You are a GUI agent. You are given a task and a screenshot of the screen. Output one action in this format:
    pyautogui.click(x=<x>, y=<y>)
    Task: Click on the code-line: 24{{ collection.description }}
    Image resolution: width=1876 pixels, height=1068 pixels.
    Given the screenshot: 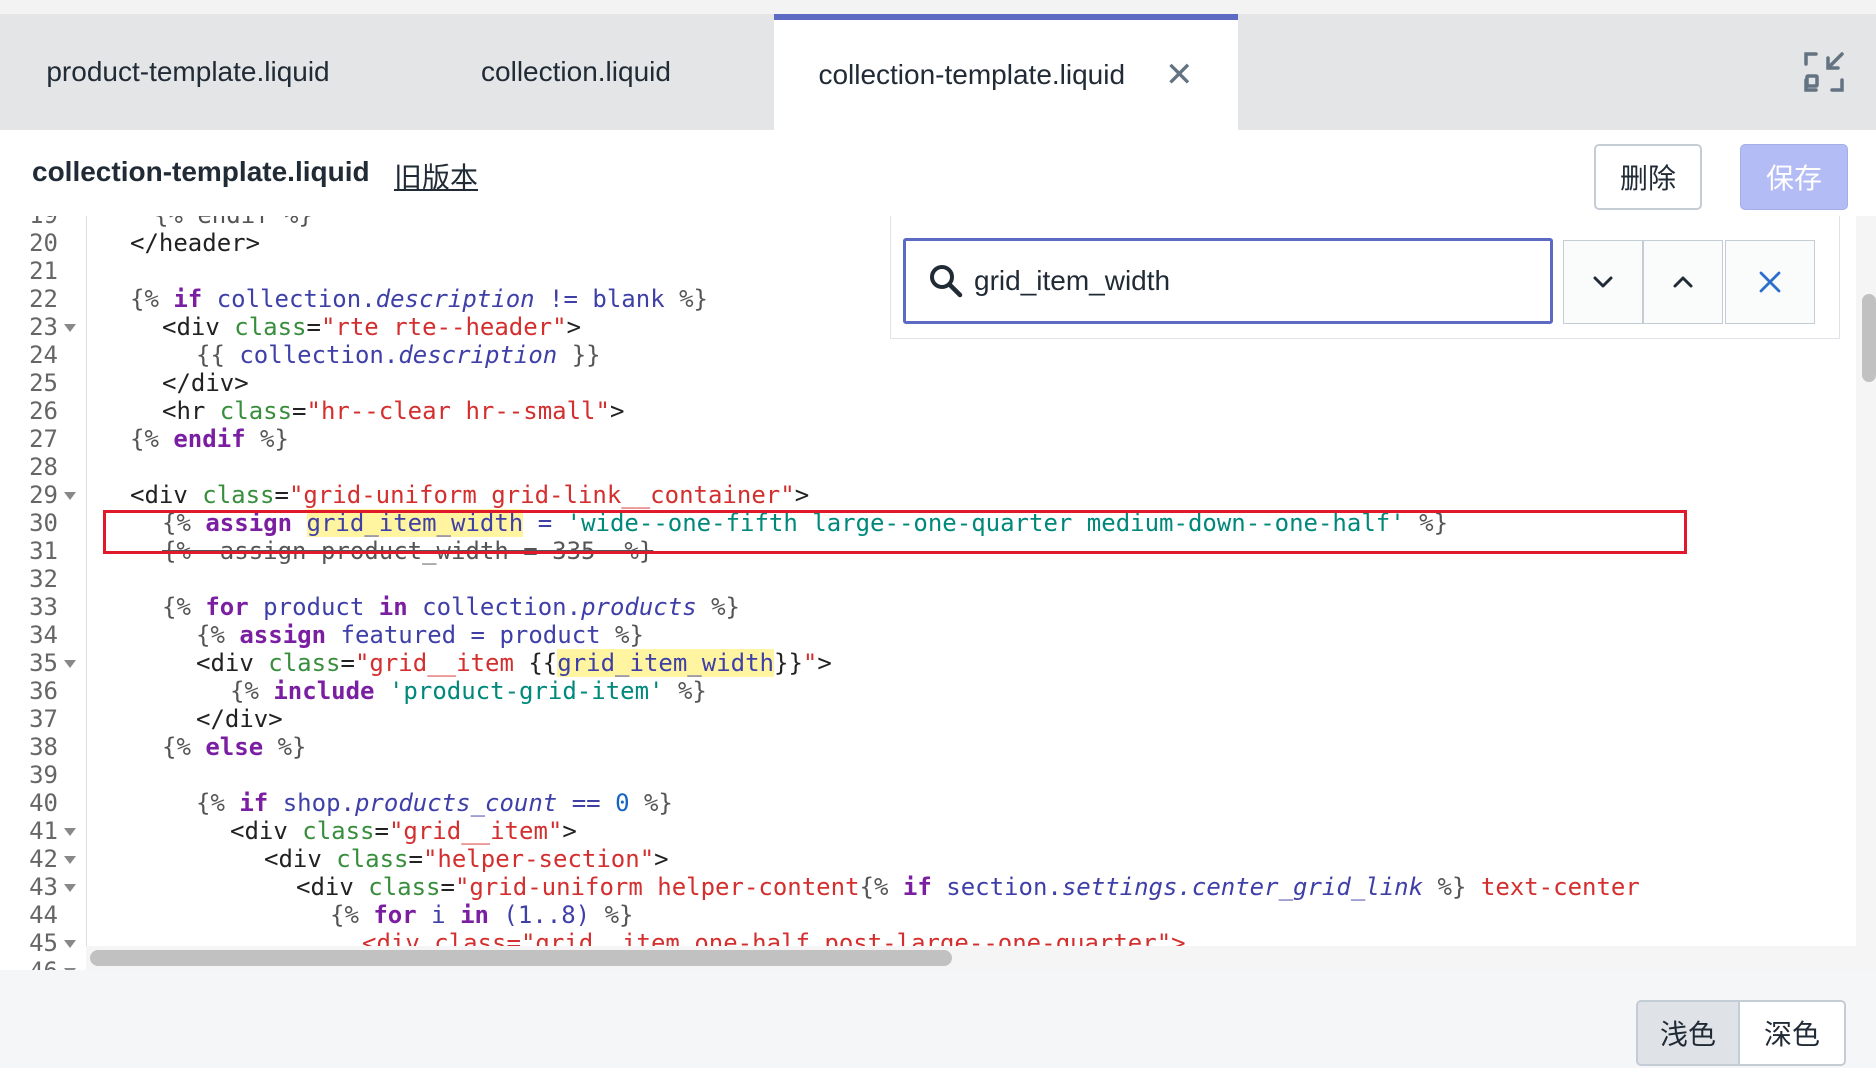 What is the action you would take?
    pyautogui.click(x=315, y=355)
    